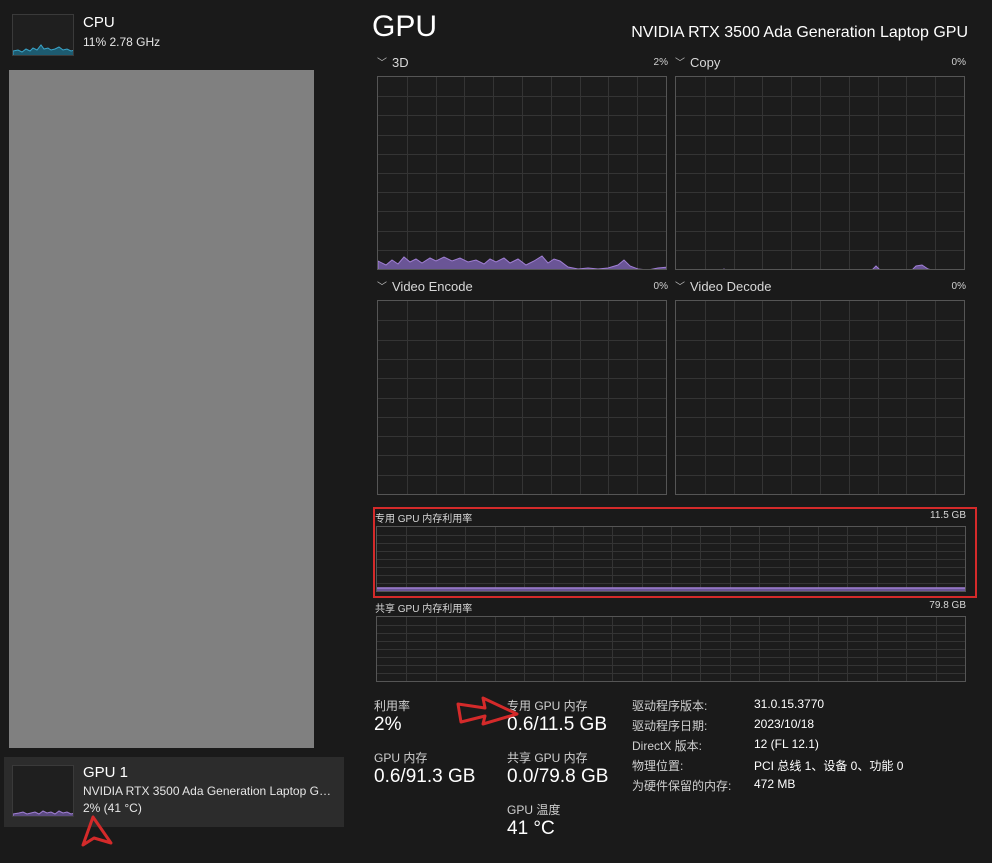  I want to click on info-driver-date-value: 2023/10/18, so click(784, 724).